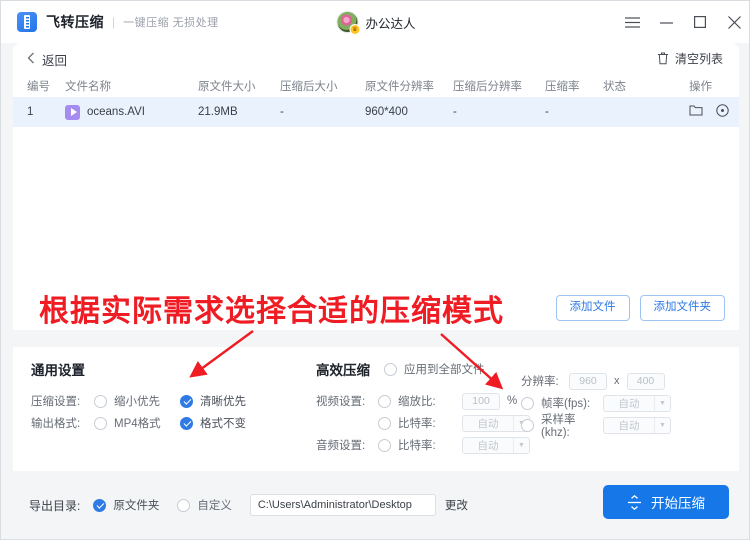  I want to click on compress-setting-label: 压缩设置:, so click(56, 402).